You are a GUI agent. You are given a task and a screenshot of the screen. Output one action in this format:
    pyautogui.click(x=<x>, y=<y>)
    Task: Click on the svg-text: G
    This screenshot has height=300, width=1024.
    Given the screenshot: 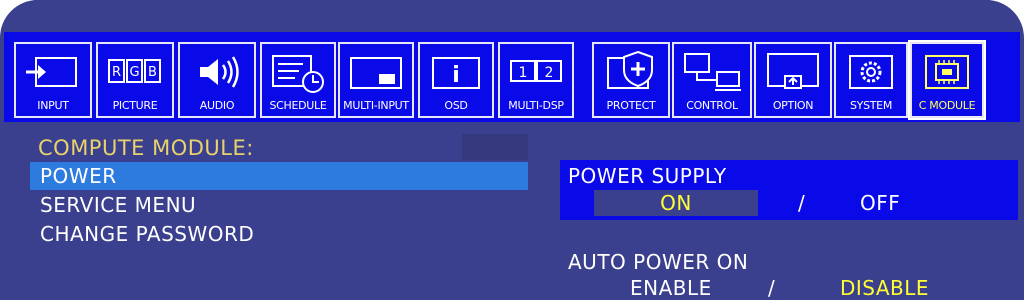 What is the action you would take?
    pyautogui.click(x=134, y=72)
    